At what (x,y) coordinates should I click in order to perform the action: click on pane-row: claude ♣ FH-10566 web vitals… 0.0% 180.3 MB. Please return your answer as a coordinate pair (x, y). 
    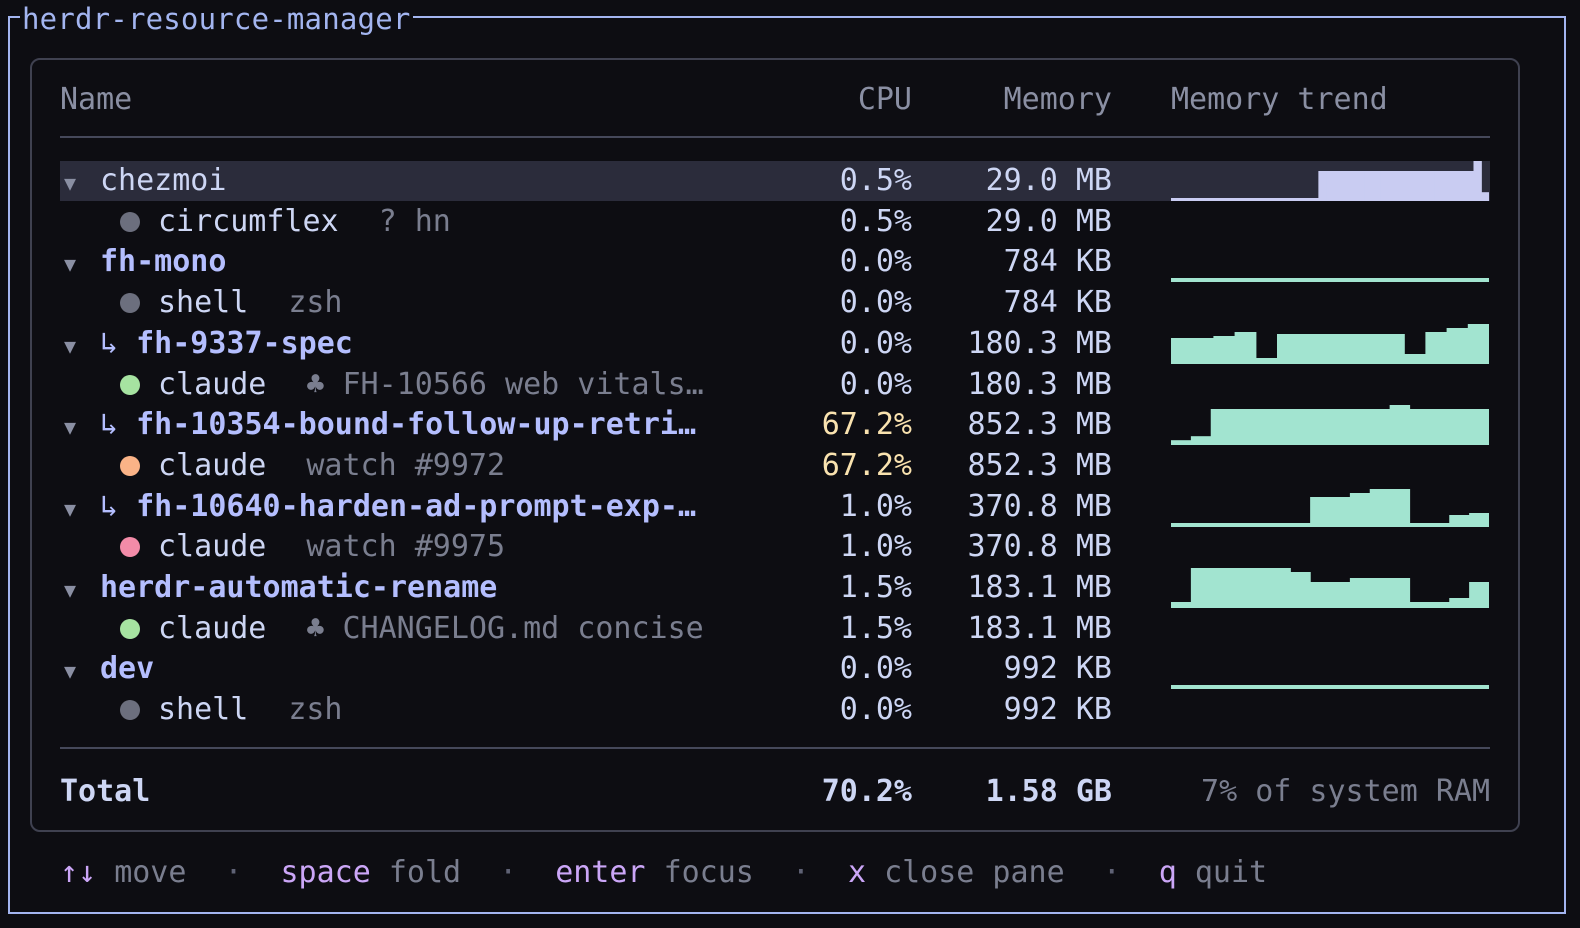
    Looking at the image, I should click on (775, 385).